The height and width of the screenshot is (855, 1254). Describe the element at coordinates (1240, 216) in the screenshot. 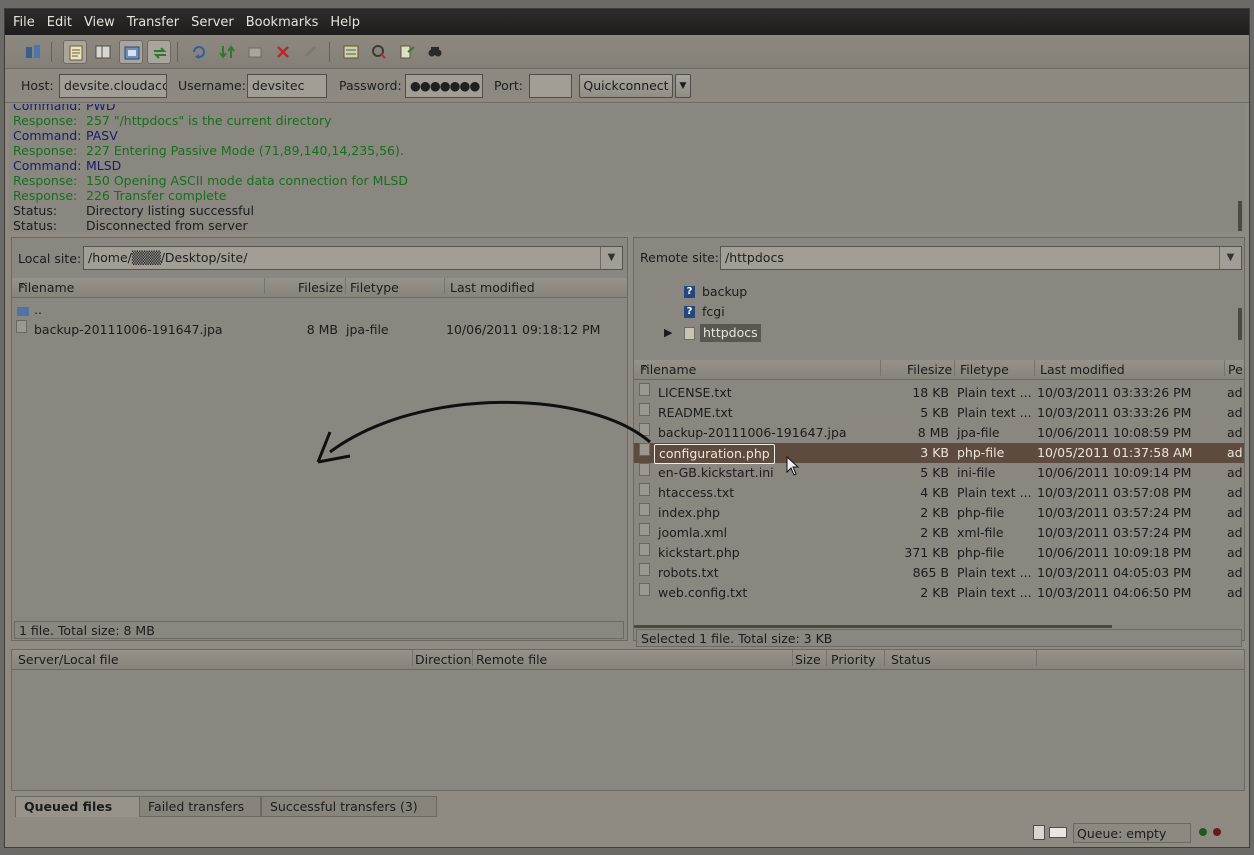

I see `log-scrollbar` at that location.